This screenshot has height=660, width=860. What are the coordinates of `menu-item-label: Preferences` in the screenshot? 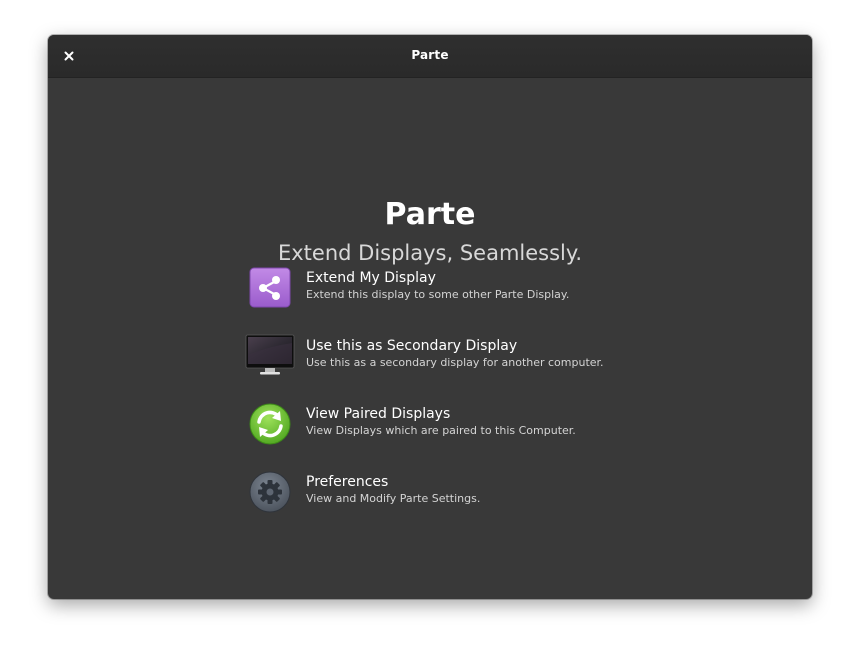 It's located at (347, 482).